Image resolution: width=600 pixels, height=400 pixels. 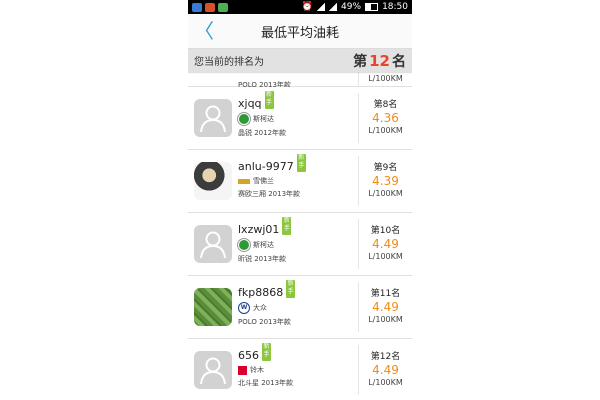 I want to click on list-item-partial: POLO 2013年款 L/100KM, so click(x=300, y=80).